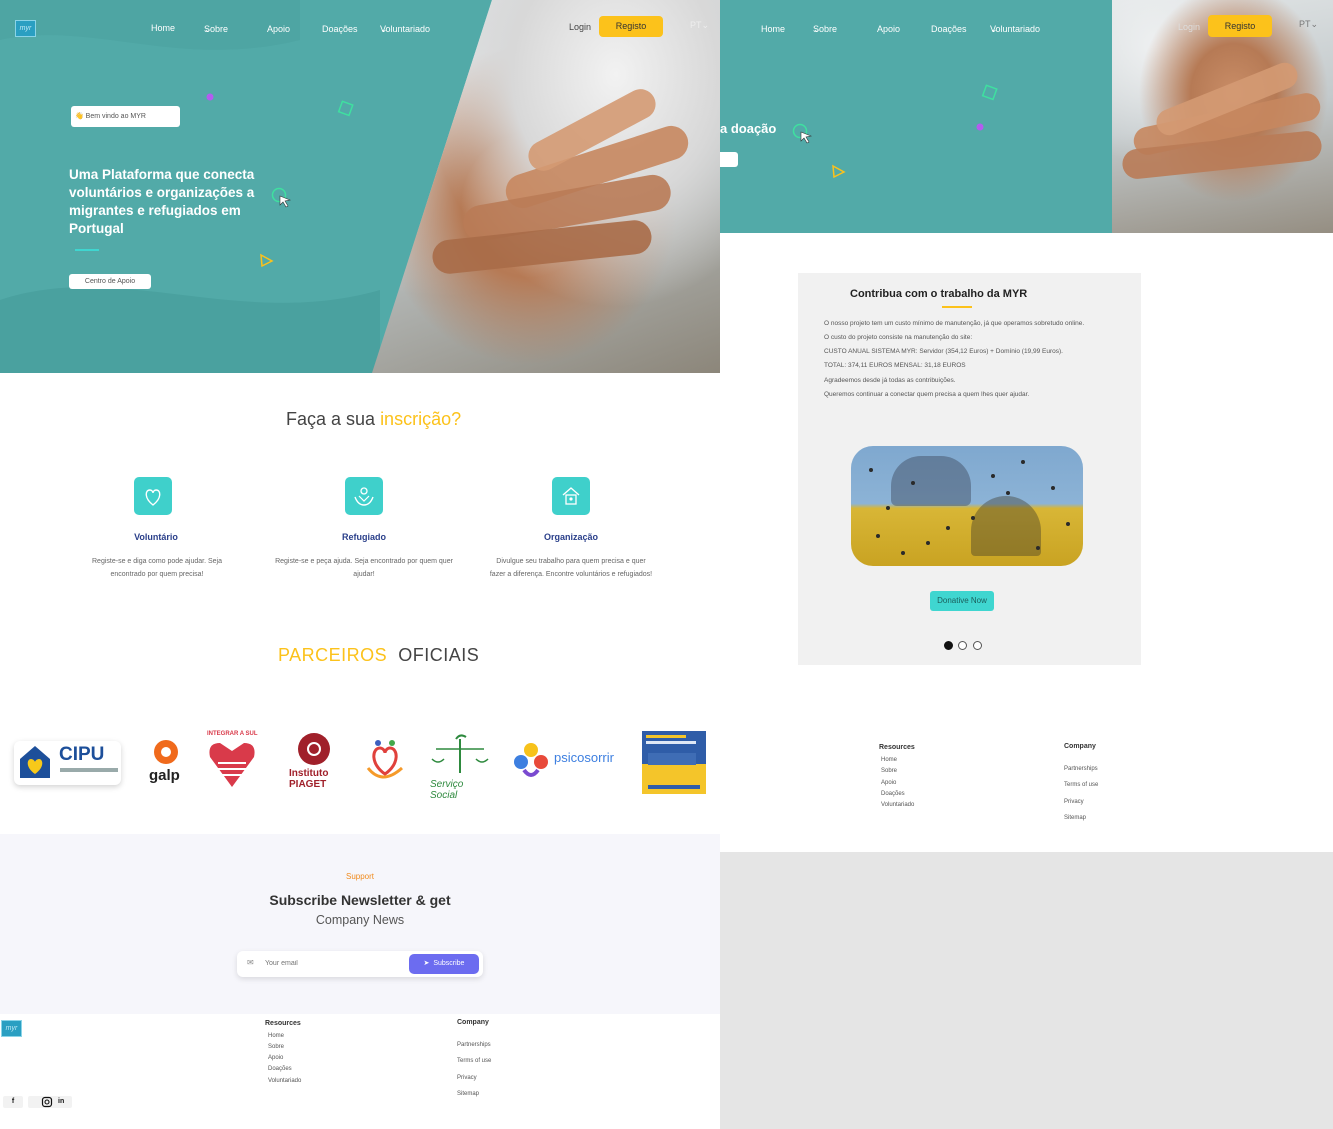  What do you see at coordinates (360, 920) in the screenshot?
I see `newsletter-subtitle: Company News` at bounding box center [360, 920].